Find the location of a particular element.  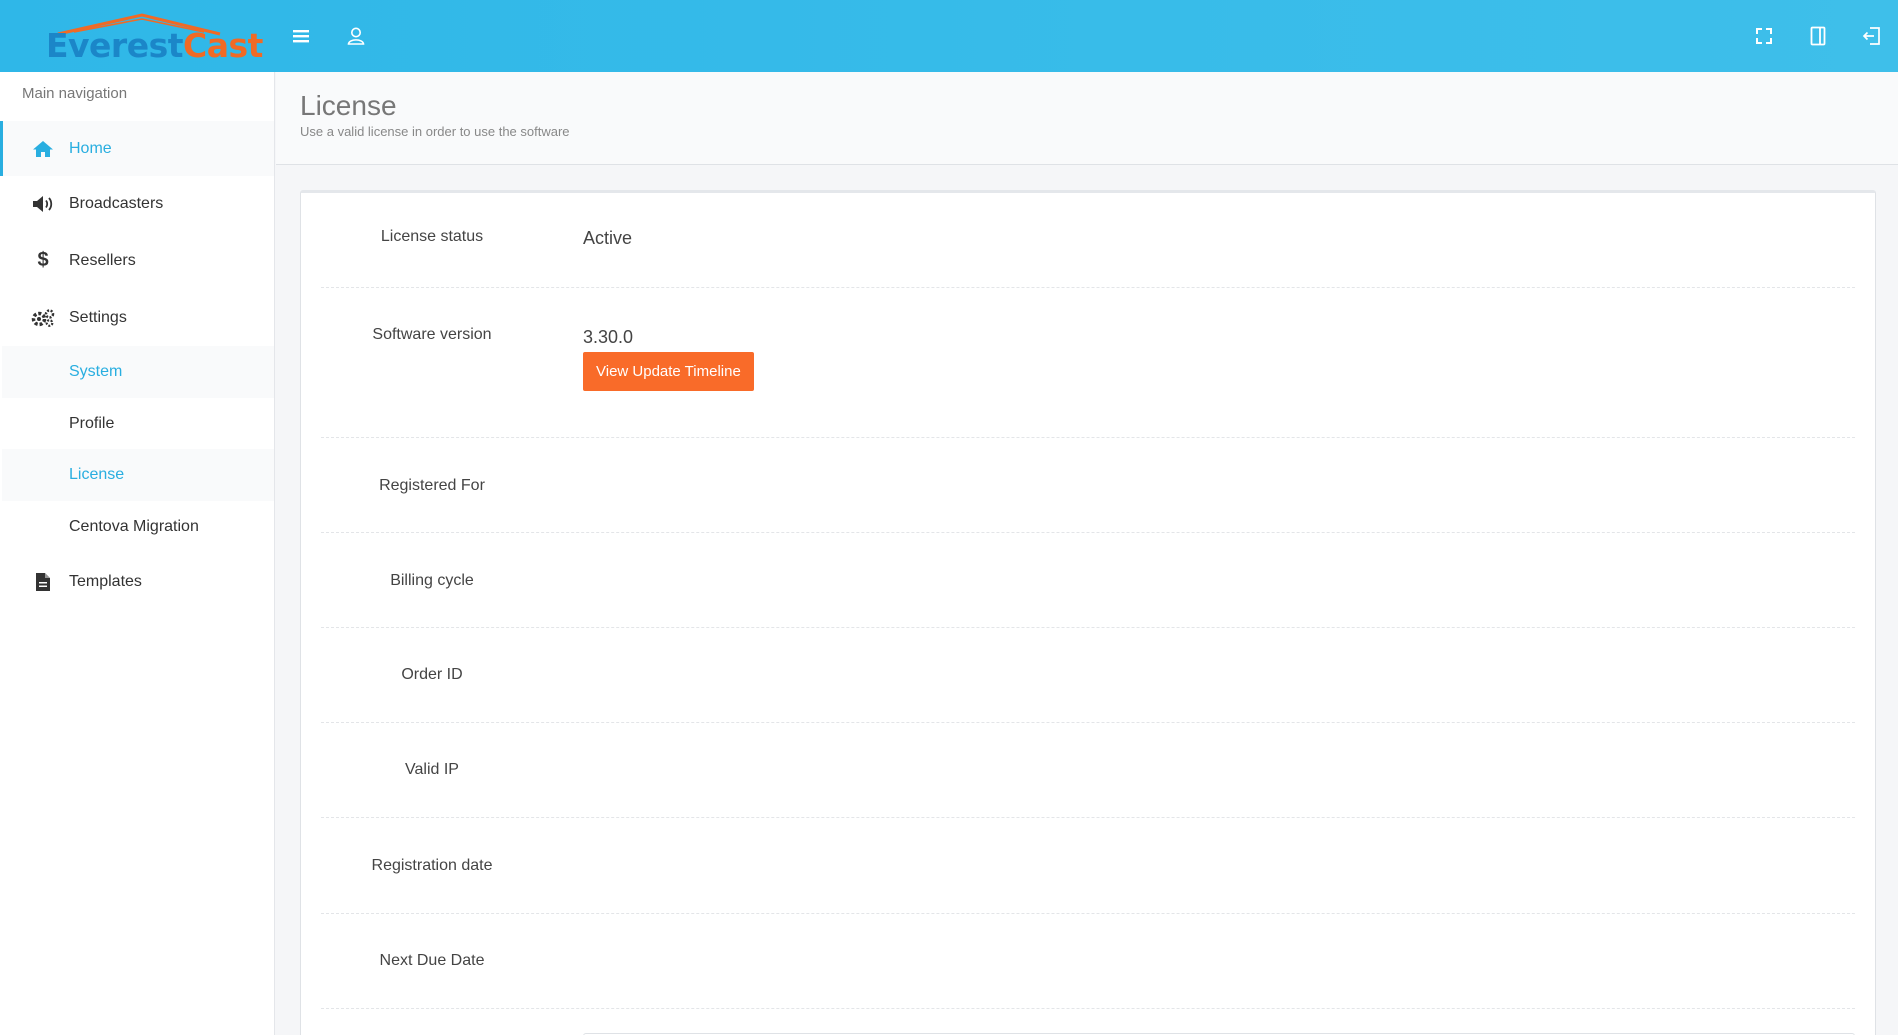

logout-icon is located at coordinates (1872, 36).